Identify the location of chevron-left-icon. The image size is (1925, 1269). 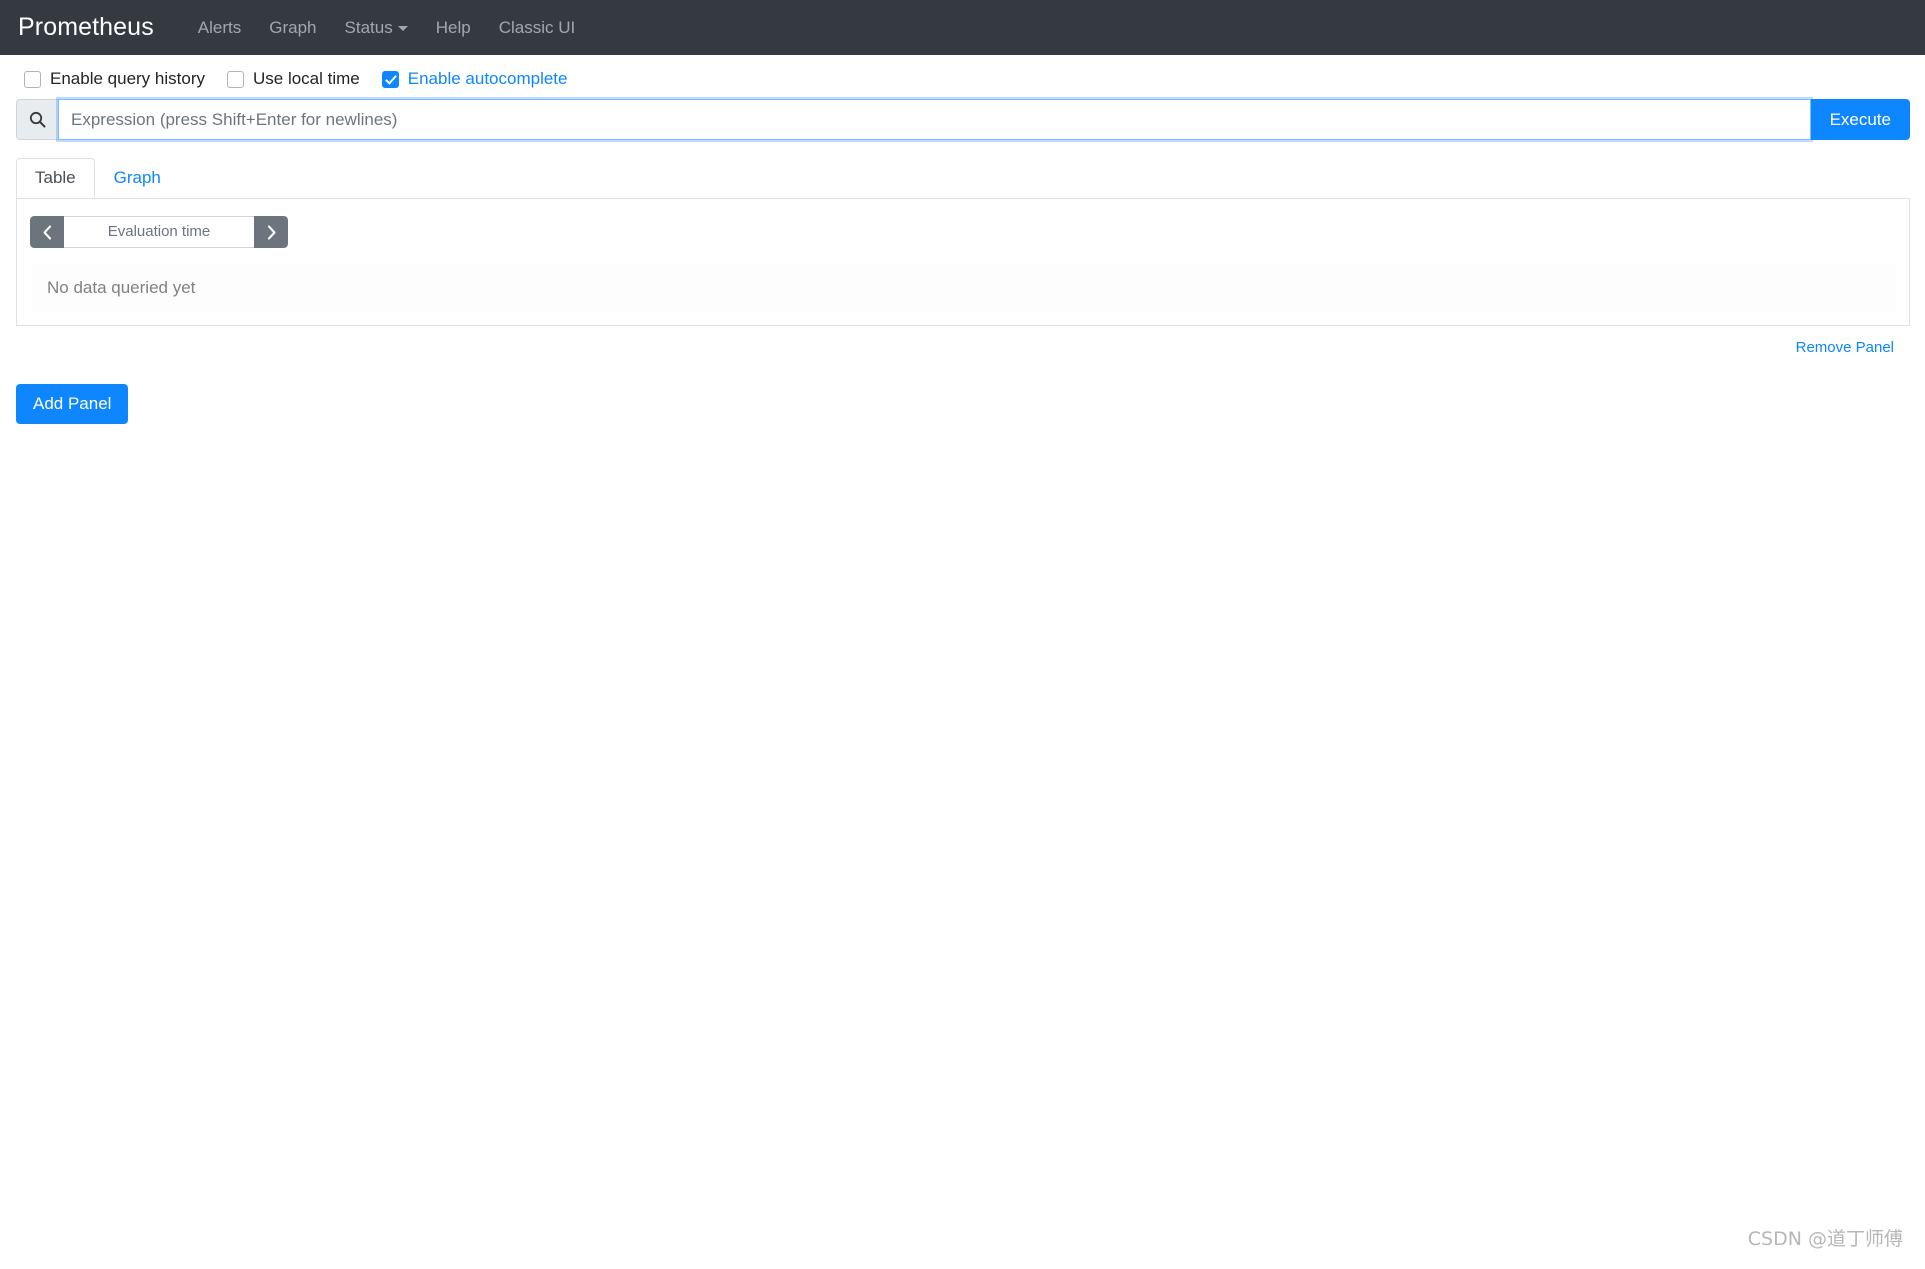
(47, 232).